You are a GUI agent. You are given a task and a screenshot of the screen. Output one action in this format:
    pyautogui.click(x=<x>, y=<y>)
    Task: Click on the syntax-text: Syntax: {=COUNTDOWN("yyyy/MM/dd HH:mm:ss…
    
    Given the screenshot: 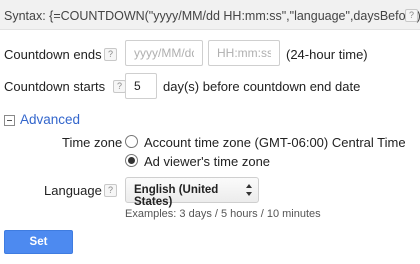 What is the action you would take?
    pyautogui.click(x=212, y=16)
    